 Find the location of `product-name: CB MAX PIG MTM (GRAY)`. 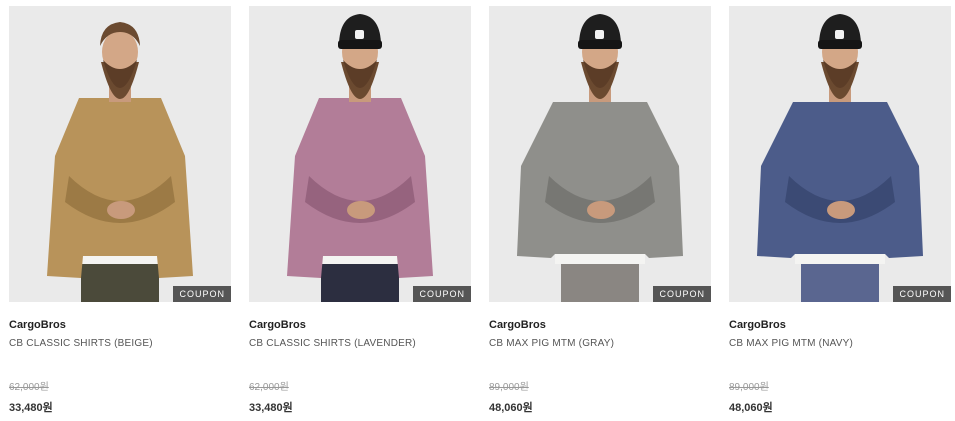

product-name: CB MAX PIG MTM (GRAY) is located at coordinates (551, 343).